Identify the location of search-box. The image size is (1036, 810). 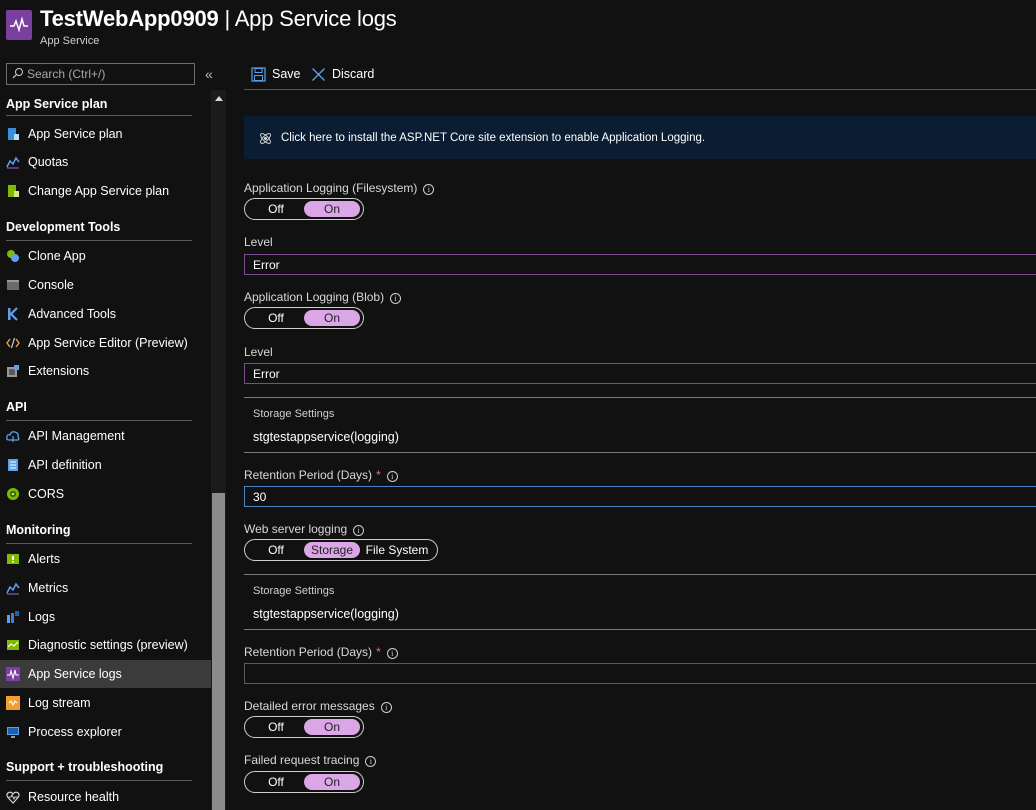
(100, 74).